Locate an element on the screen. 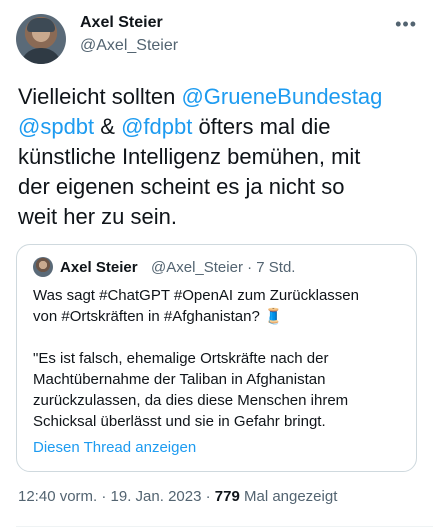 The width and height of the screenshot is (433, 532). author-name: Axel Steier is located at coordinates (121, 23).